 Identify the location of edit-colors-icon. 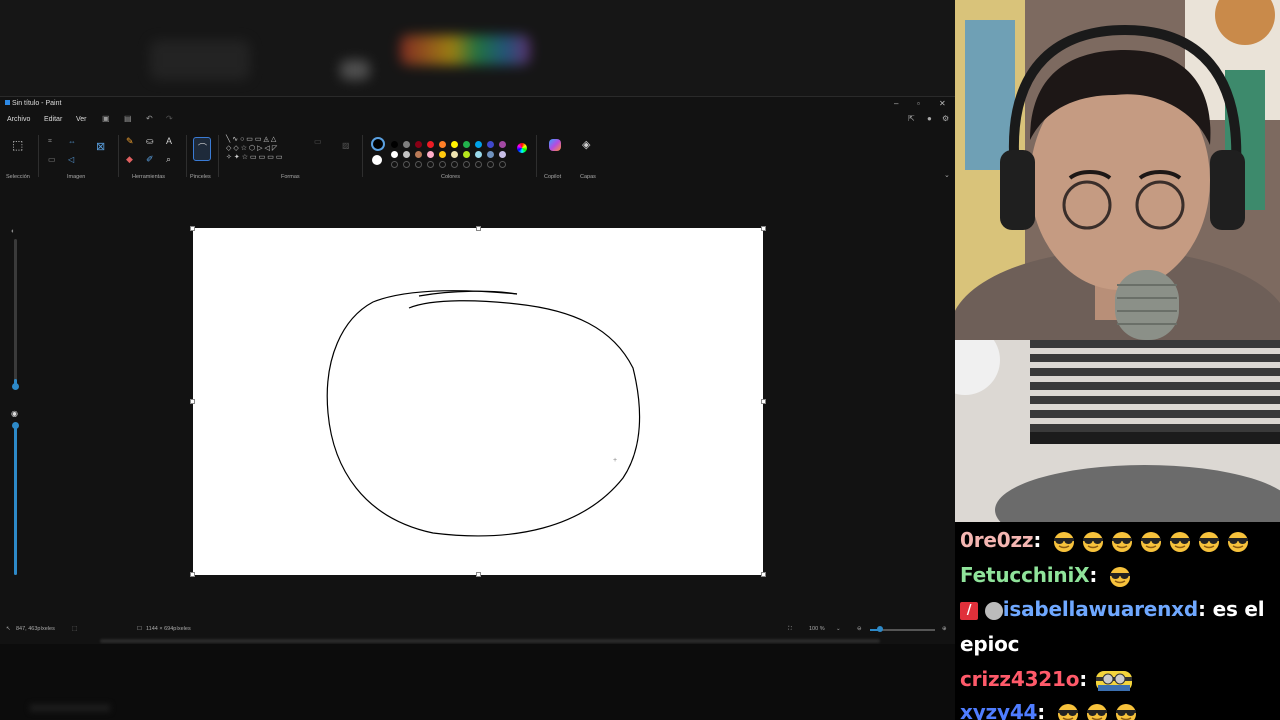
(522, 148).